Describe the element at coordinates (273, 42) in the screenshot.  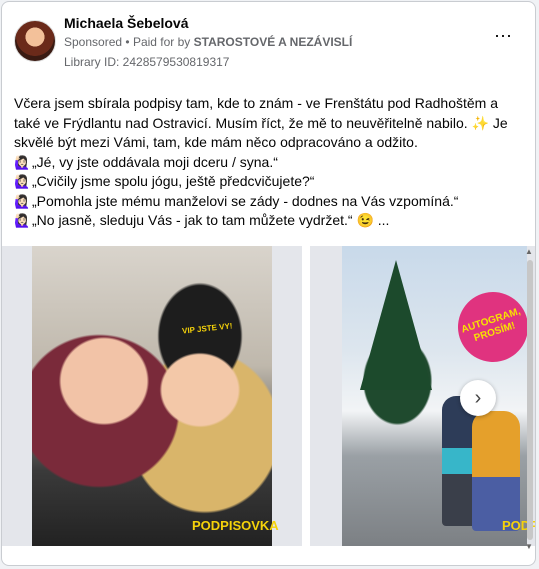
I see `payer-name: STAROSTOVÉ A NEZÁVISLÍ` at that location.